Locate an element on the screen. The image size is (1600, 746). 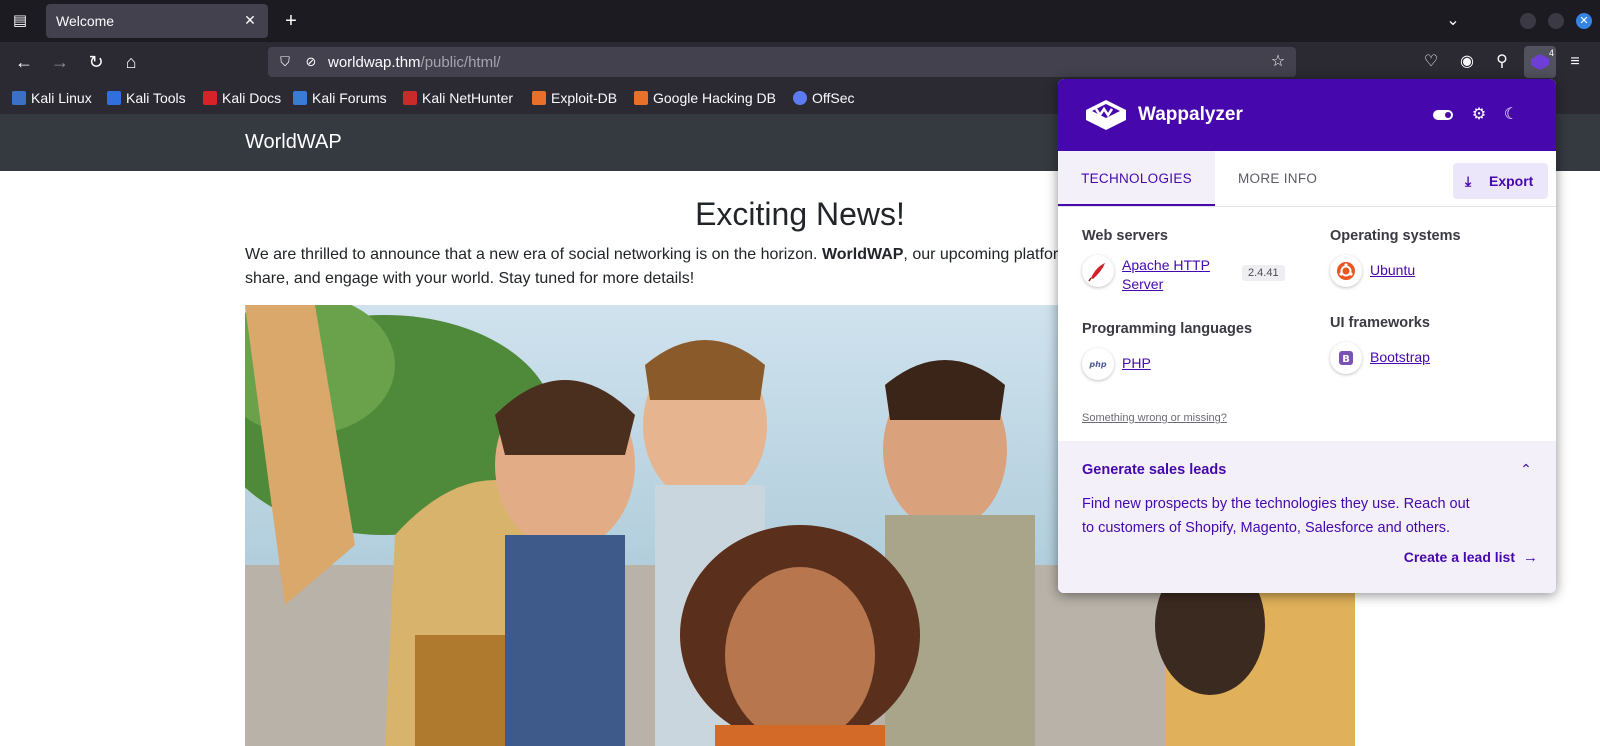
tab-strip: ▤ Welcome ✕ + ⌄ ✕ is located at coordinates (800, 21).